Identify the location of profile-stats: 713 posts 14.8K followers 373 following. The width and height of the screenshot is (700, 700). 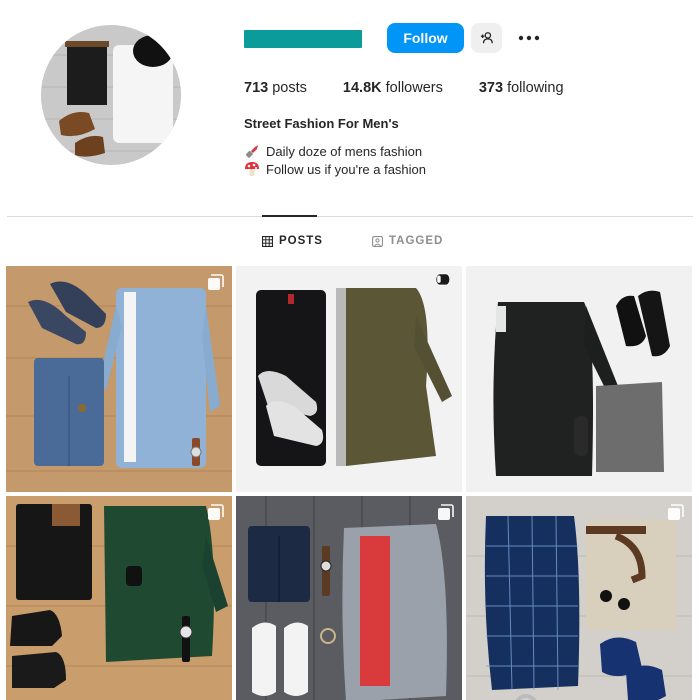
(422, 88).